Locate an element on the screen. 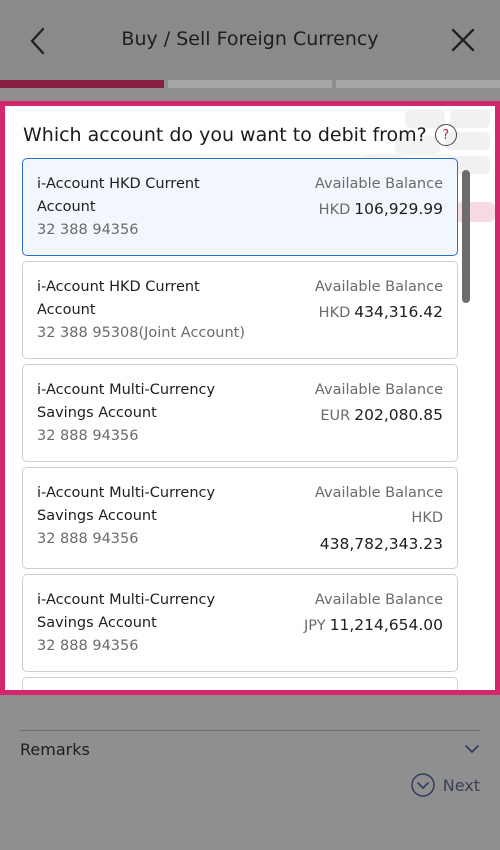 This screenshot has height=850, width=500. balance-value: 11,214,654.00 is located at coordinates (386, 625).